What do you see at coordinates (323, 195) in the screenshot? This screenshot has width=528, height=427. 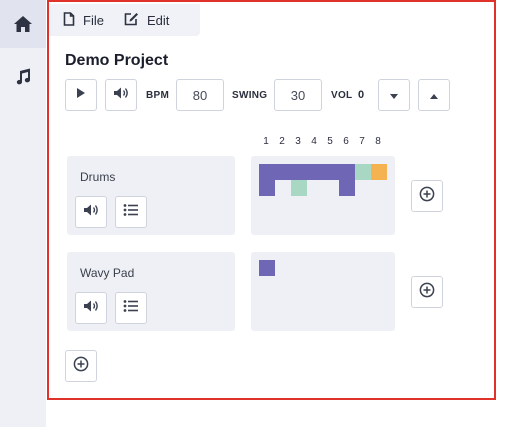 I see `pattern-grid-drums` at bounding box center [323, 195].